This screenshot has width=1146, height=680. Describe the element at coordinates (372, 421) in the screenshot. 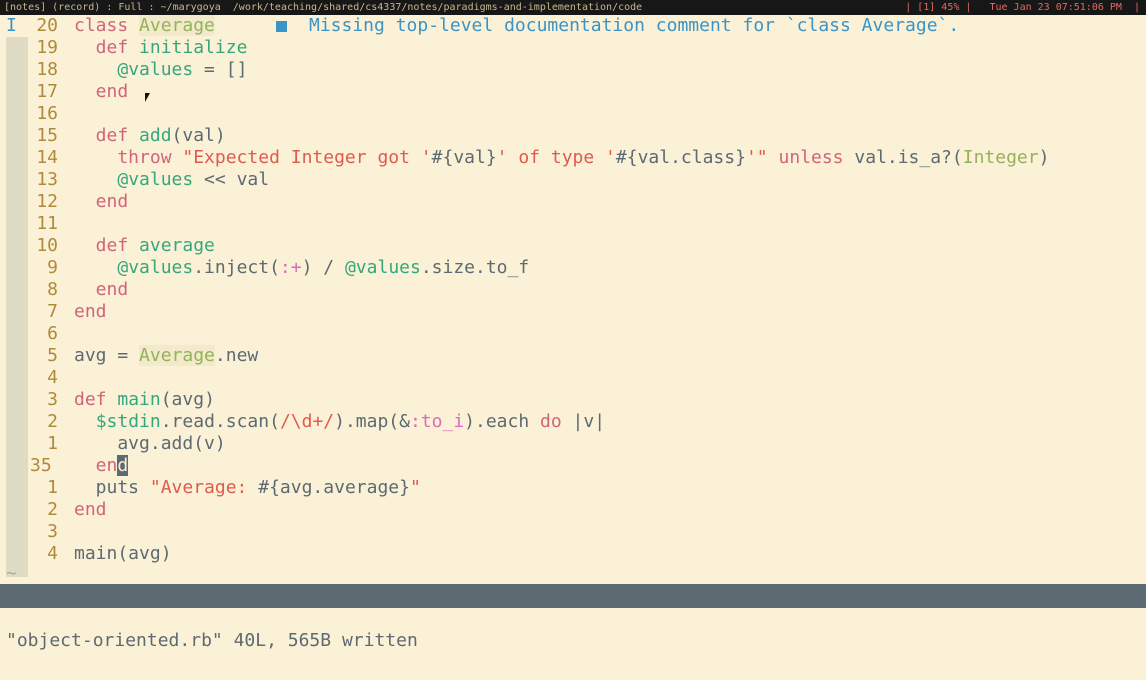

I see `code-token: ).map(&` at that location.